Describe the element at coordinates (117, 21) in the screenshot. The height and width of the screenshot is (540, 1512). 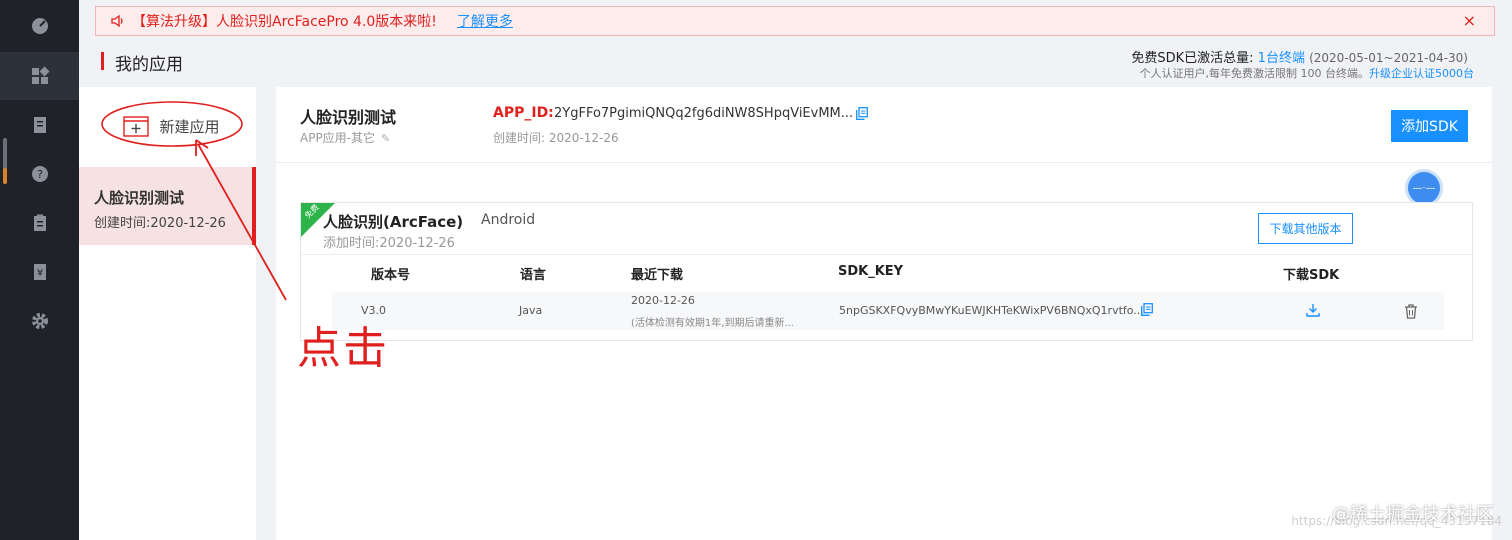
I see `speaker-icon` at that location.